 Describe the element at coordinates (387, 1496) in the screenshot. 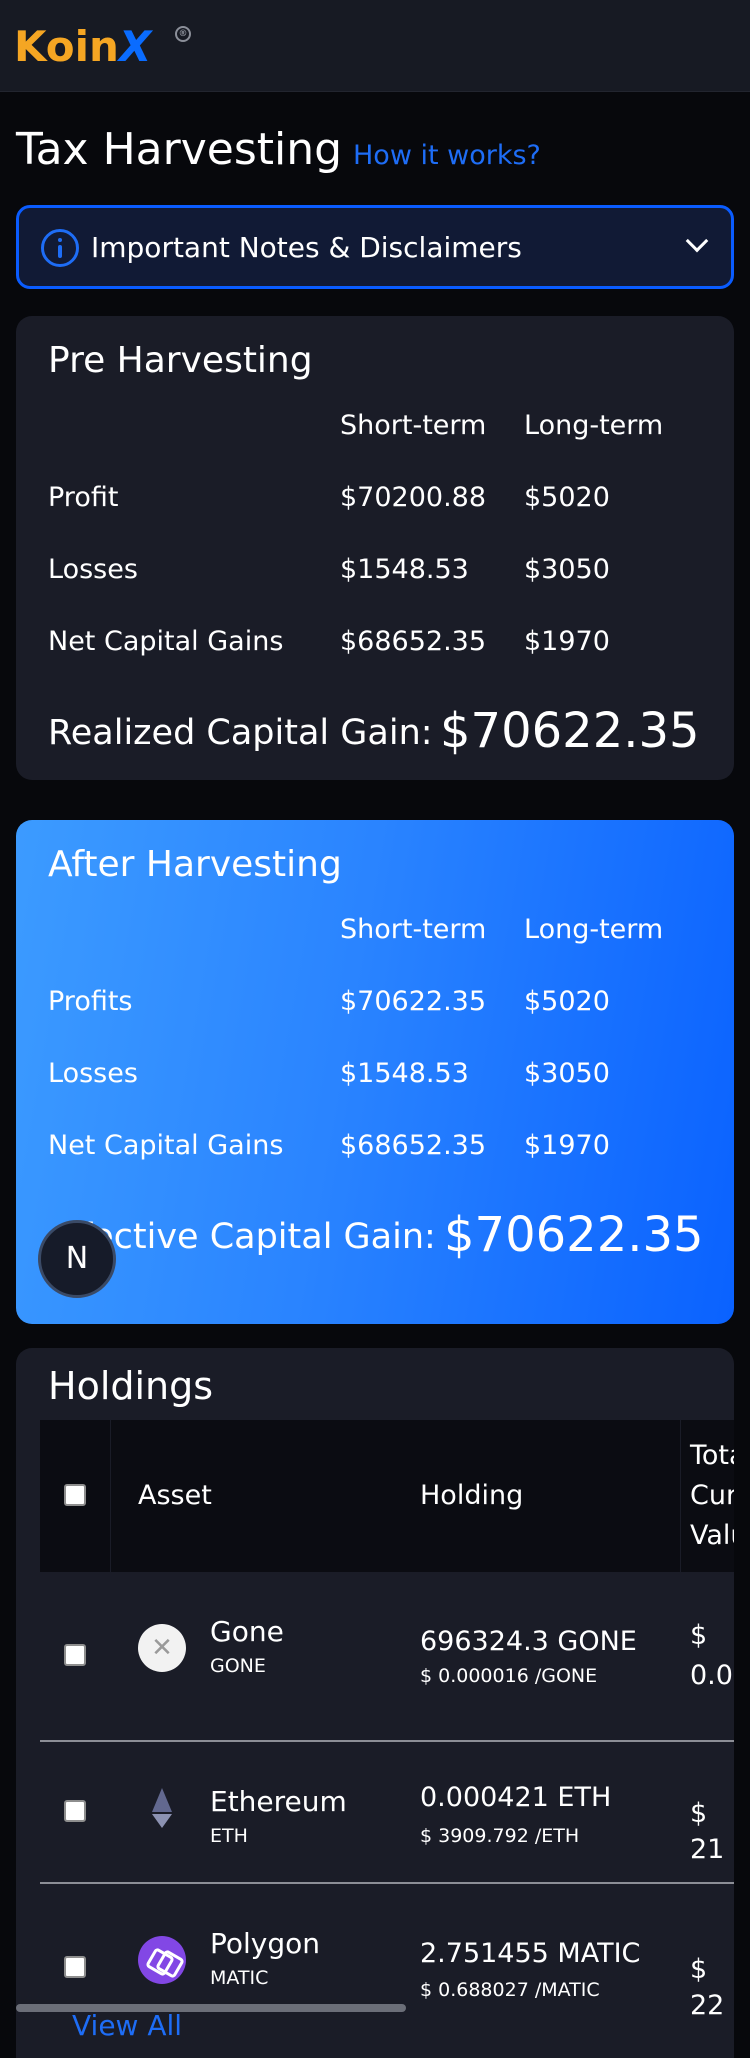

I see `table-header: Asset Holding Tota Cur Valu` at that location.